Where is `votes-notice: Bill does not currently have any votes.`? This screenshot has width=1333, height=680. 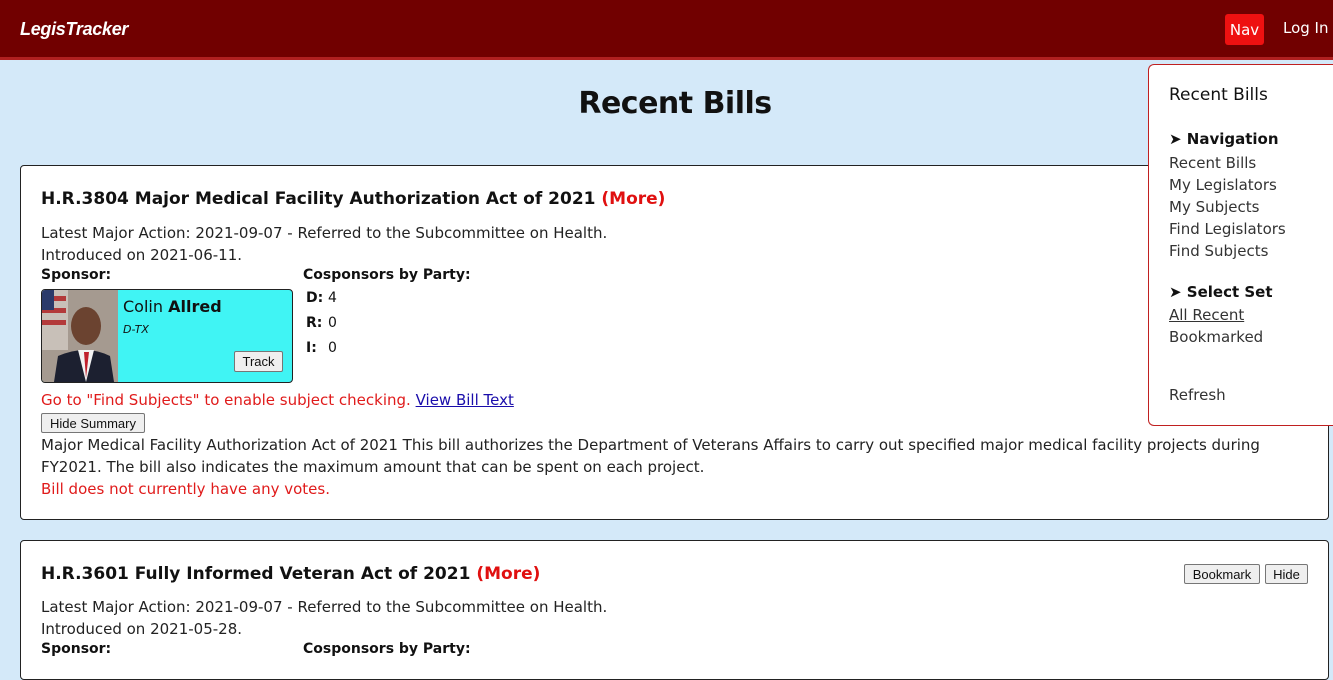
votes-notice: Bill does not currently have any votes. is located at coordinates (185, 489).